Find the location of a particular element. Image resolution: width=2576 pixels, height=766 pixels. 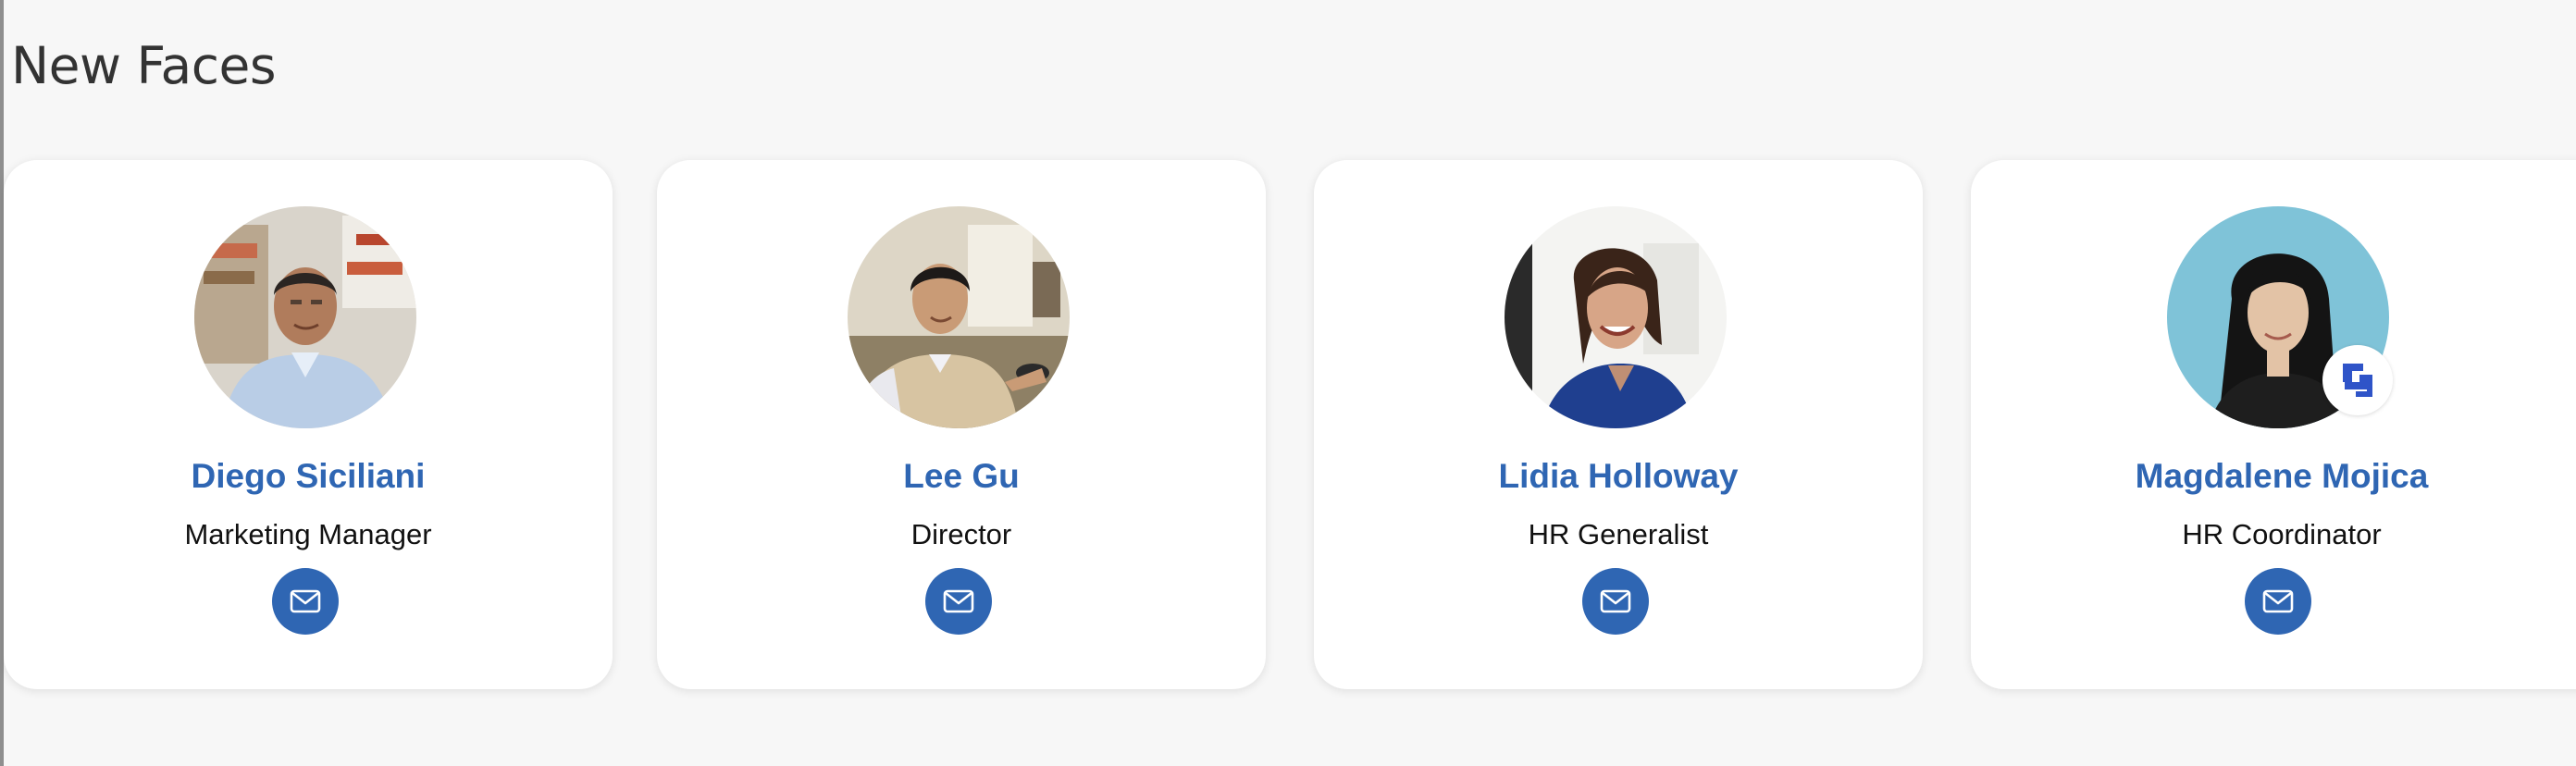

section-title: New Faces is located at coordinates (143, 65).